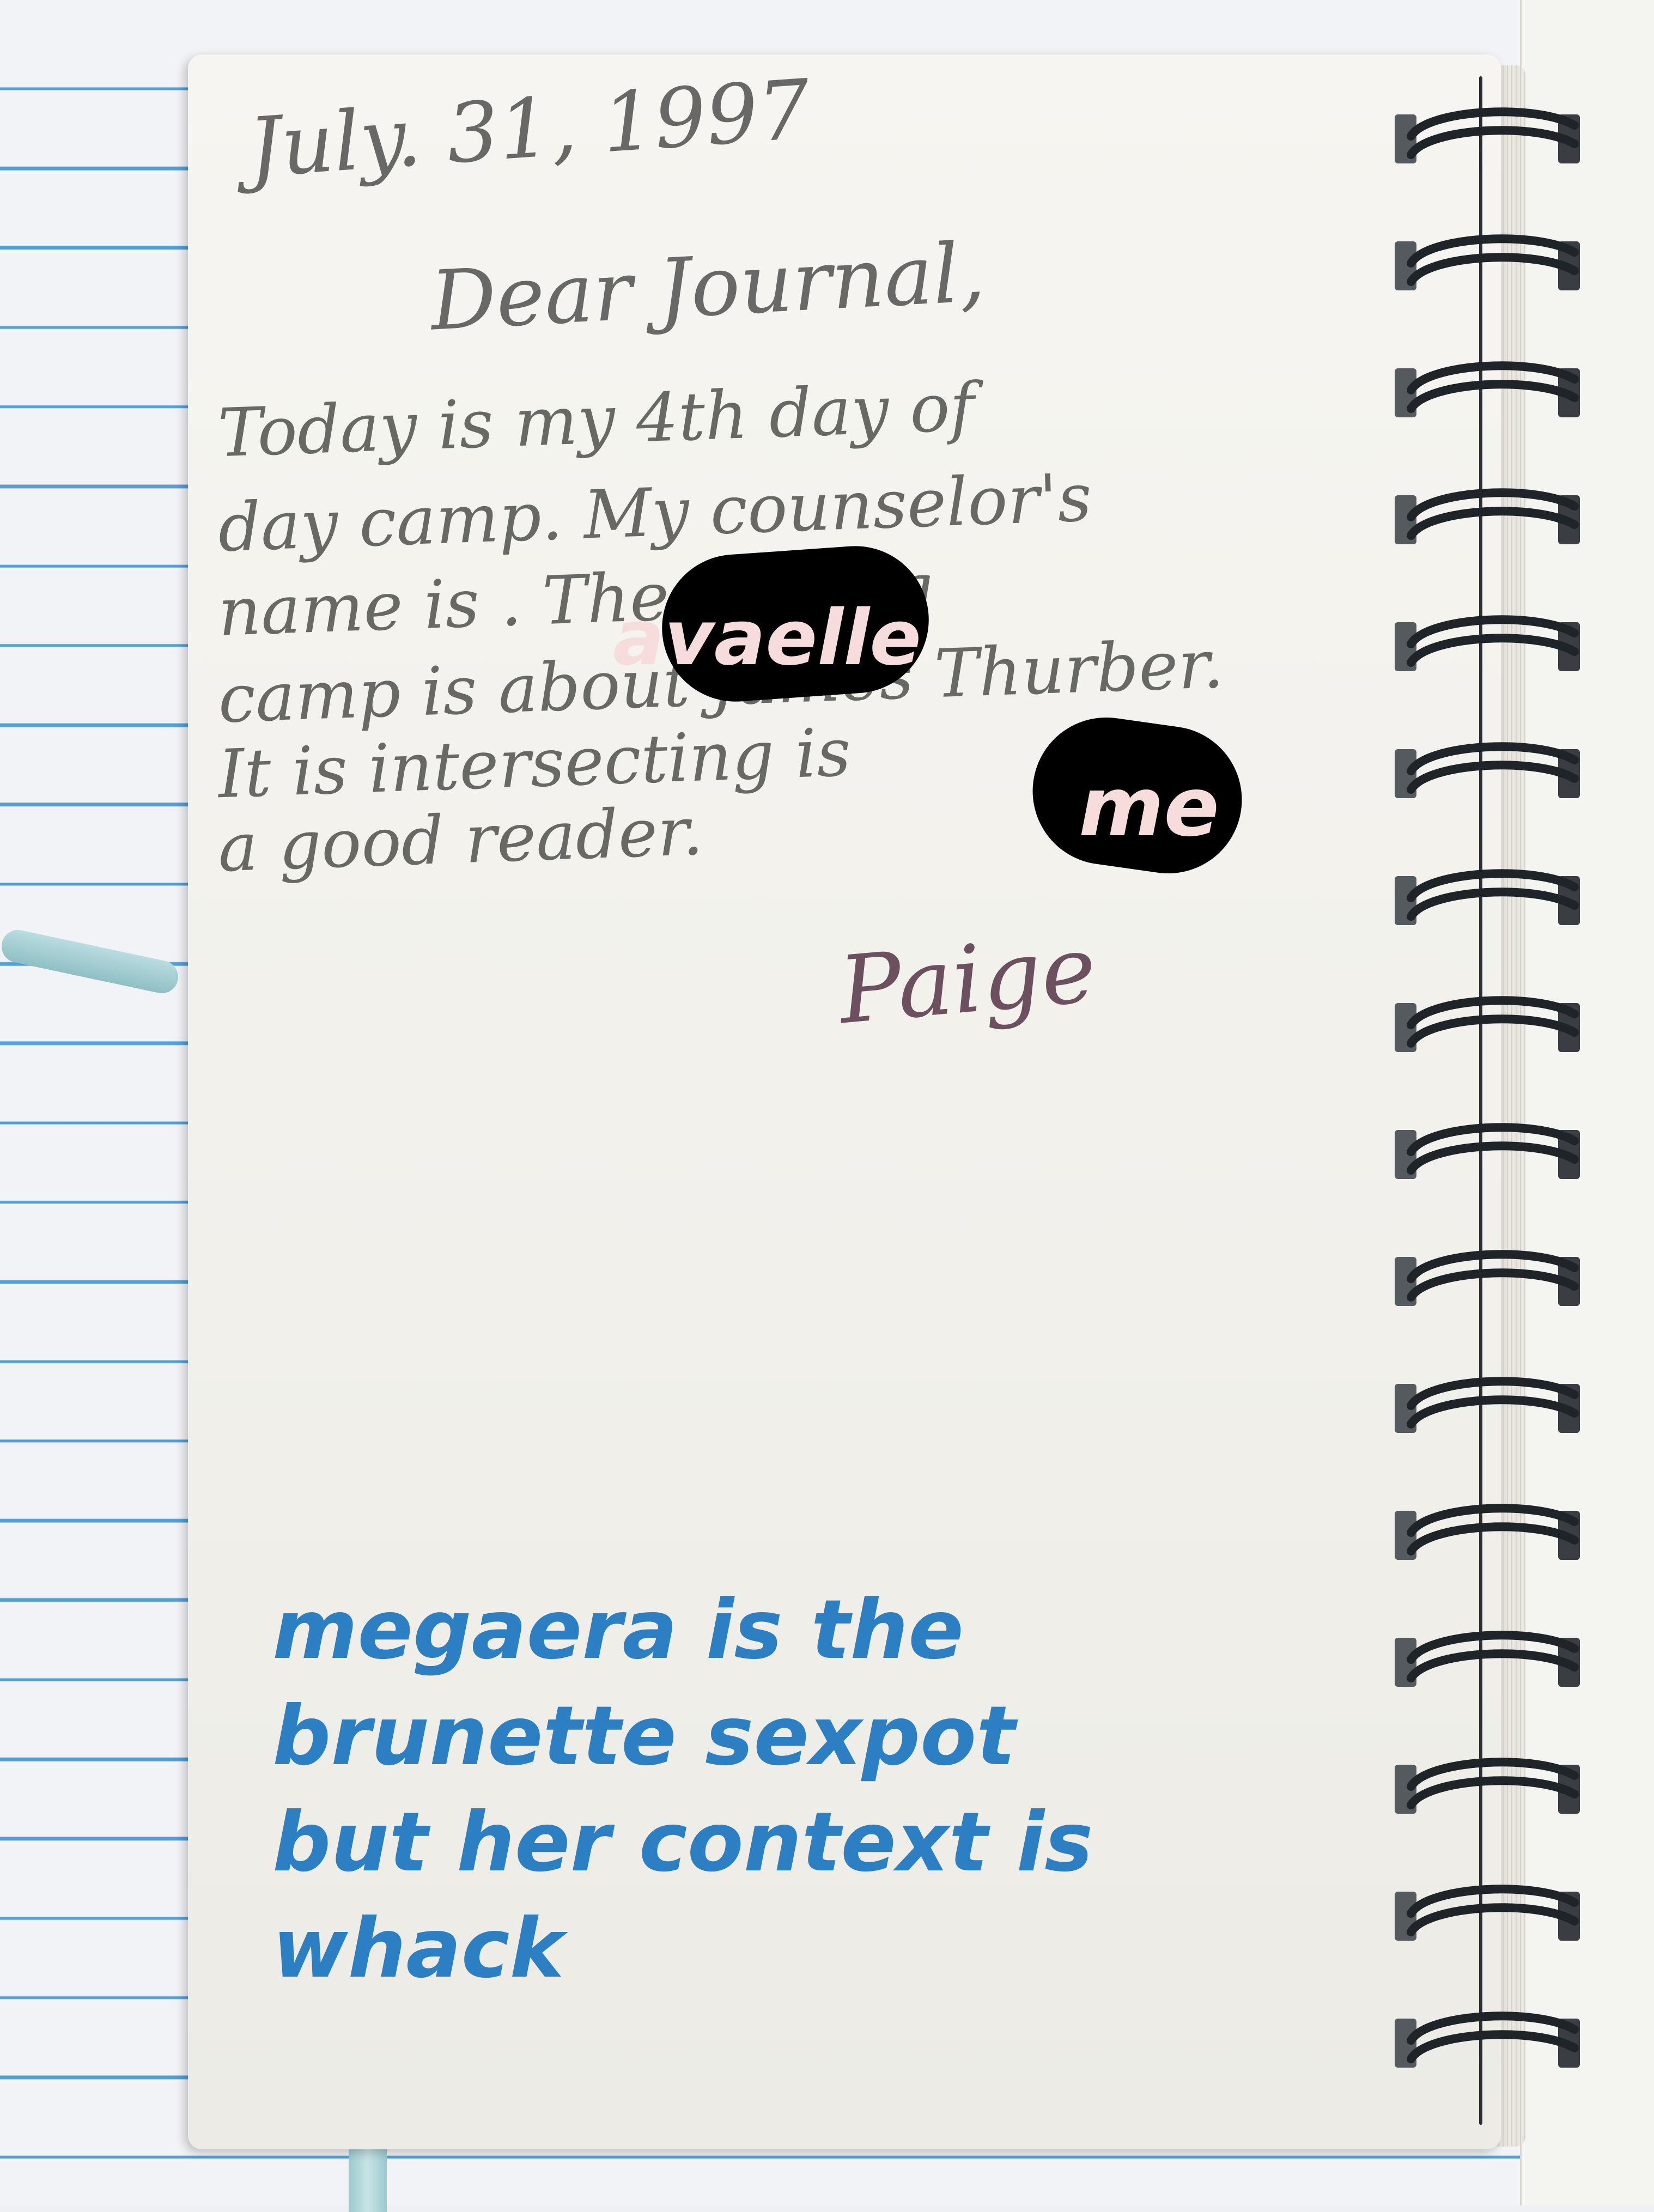 The image size is (1654, 2212). I want to click on journal-signature: Paige, so click(967, 980).